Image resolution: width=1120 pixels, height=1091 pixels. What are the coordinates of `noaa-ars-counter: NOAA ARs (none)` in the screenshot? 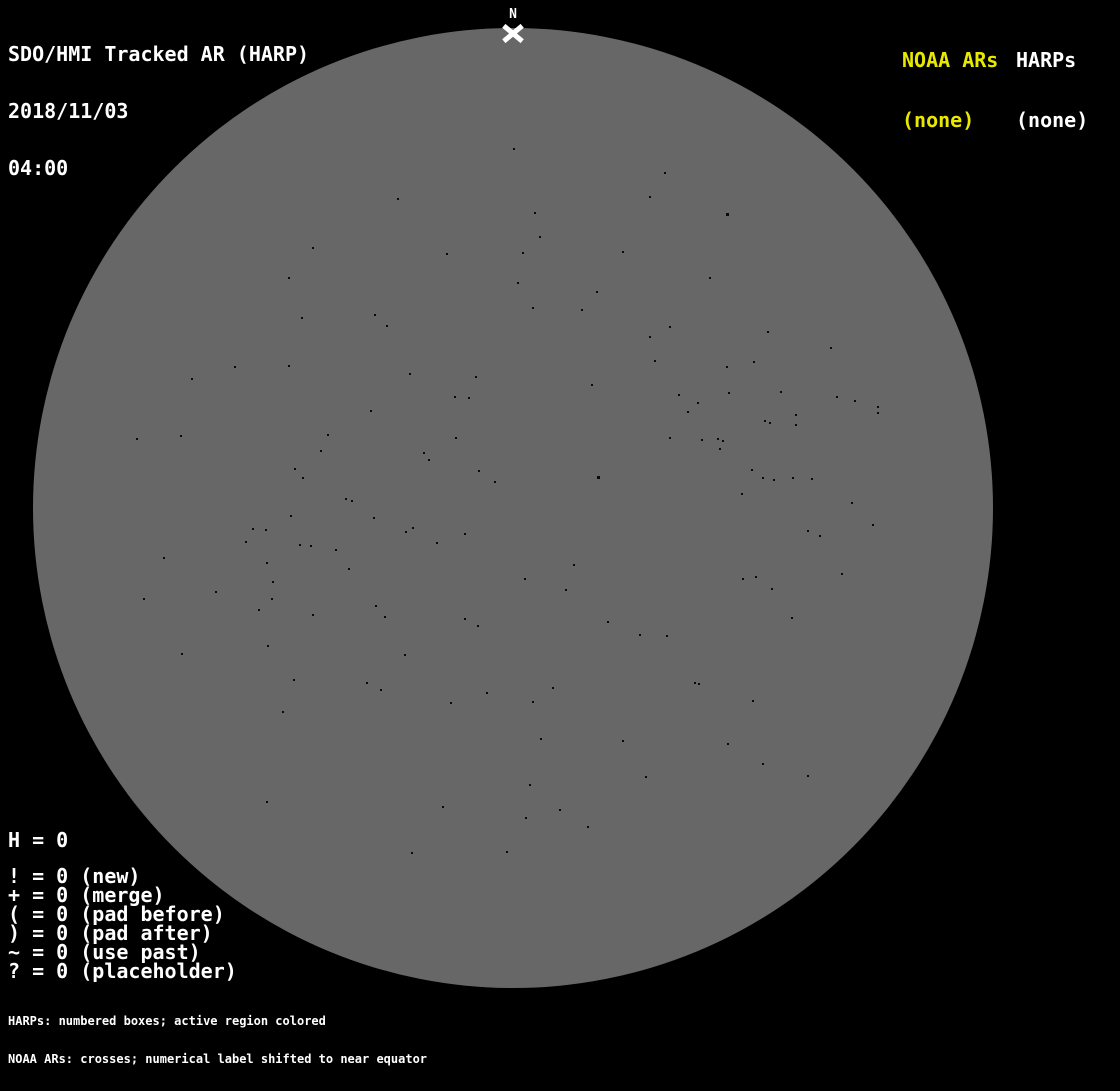 It's located at (950, 90).